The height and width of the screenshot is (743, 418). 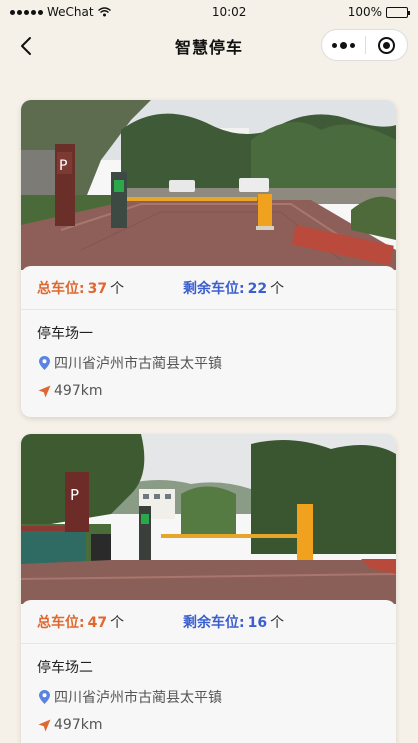 I want to click on page-title: 智慧停车, so click(x=208, y=47).